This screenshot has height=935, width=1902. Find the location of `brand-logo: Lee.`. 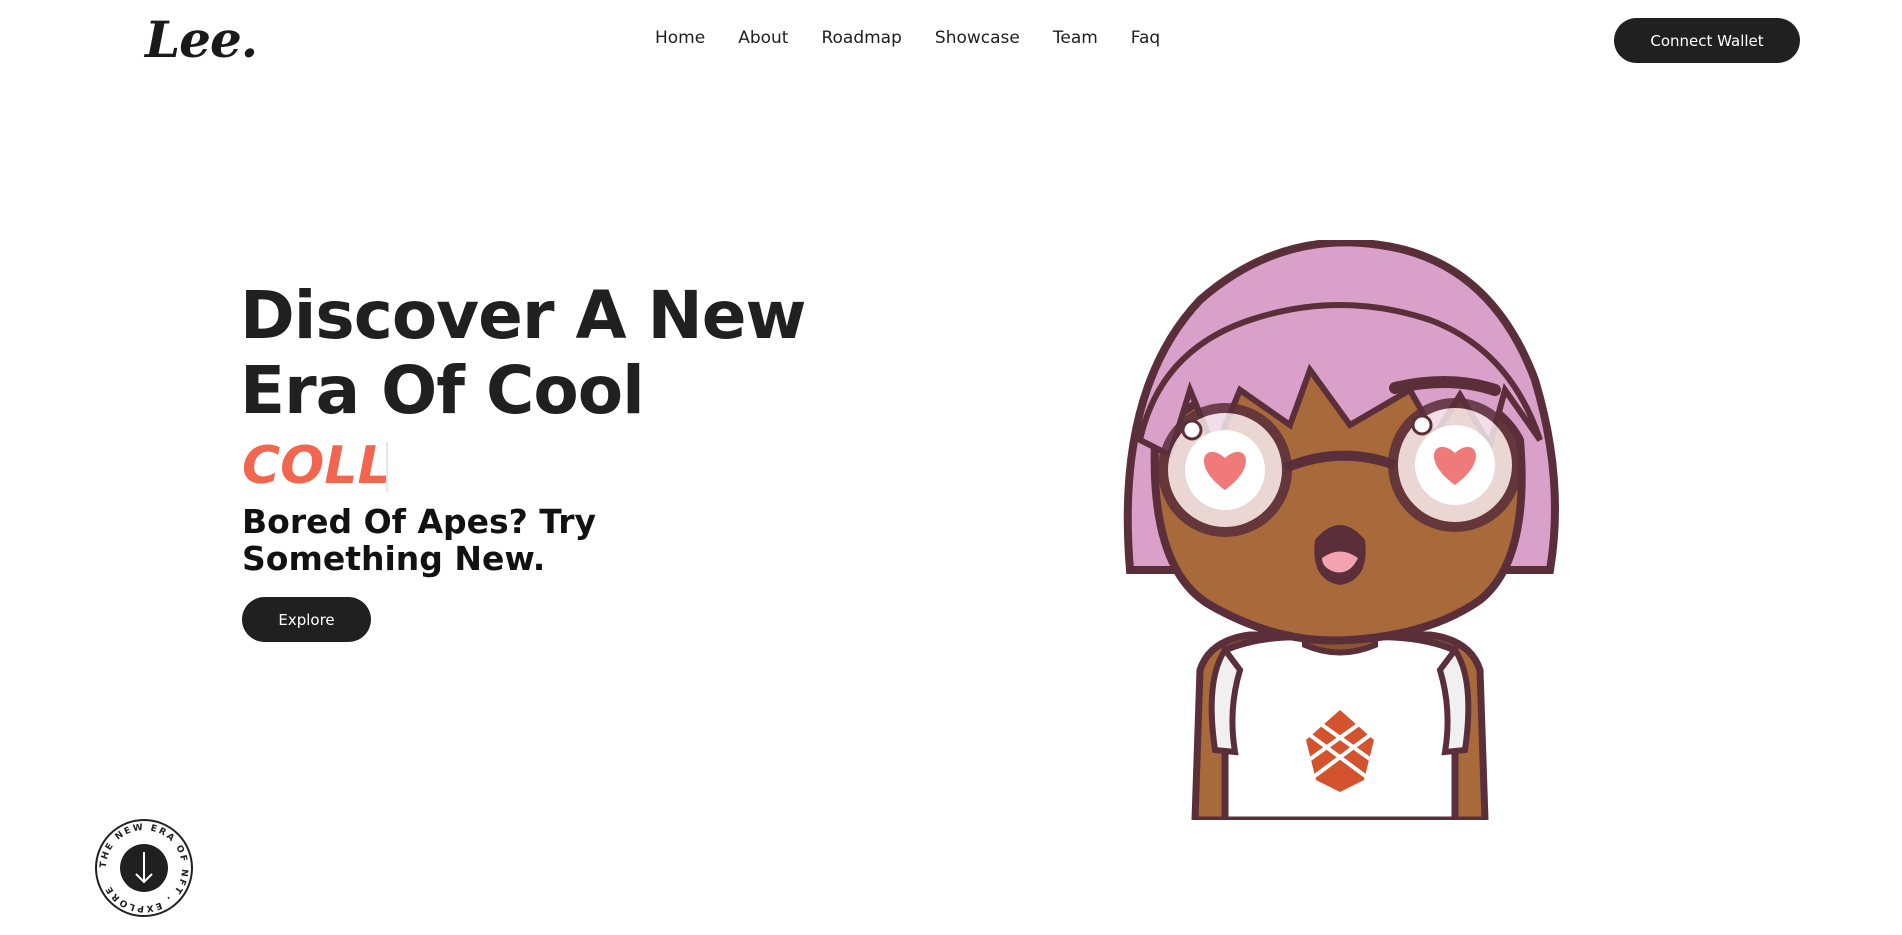

brand-logo: Lee. is located at coordinates (201, 39).